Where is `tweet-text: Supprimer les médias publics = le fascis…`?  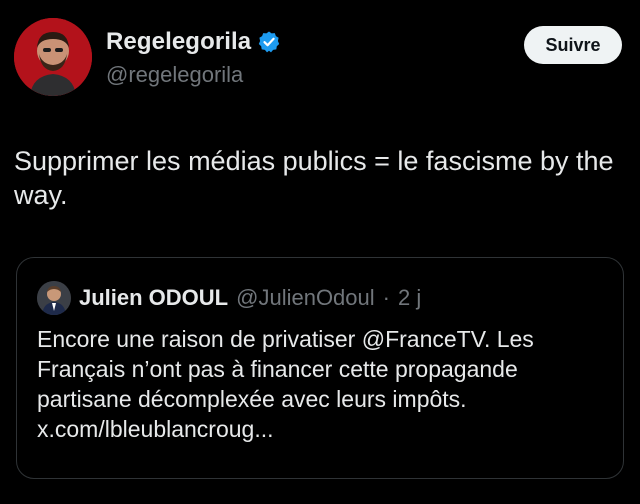 tweet-text: Supprimer les médias publics = le fascis… is located at coordinates (314, 178).